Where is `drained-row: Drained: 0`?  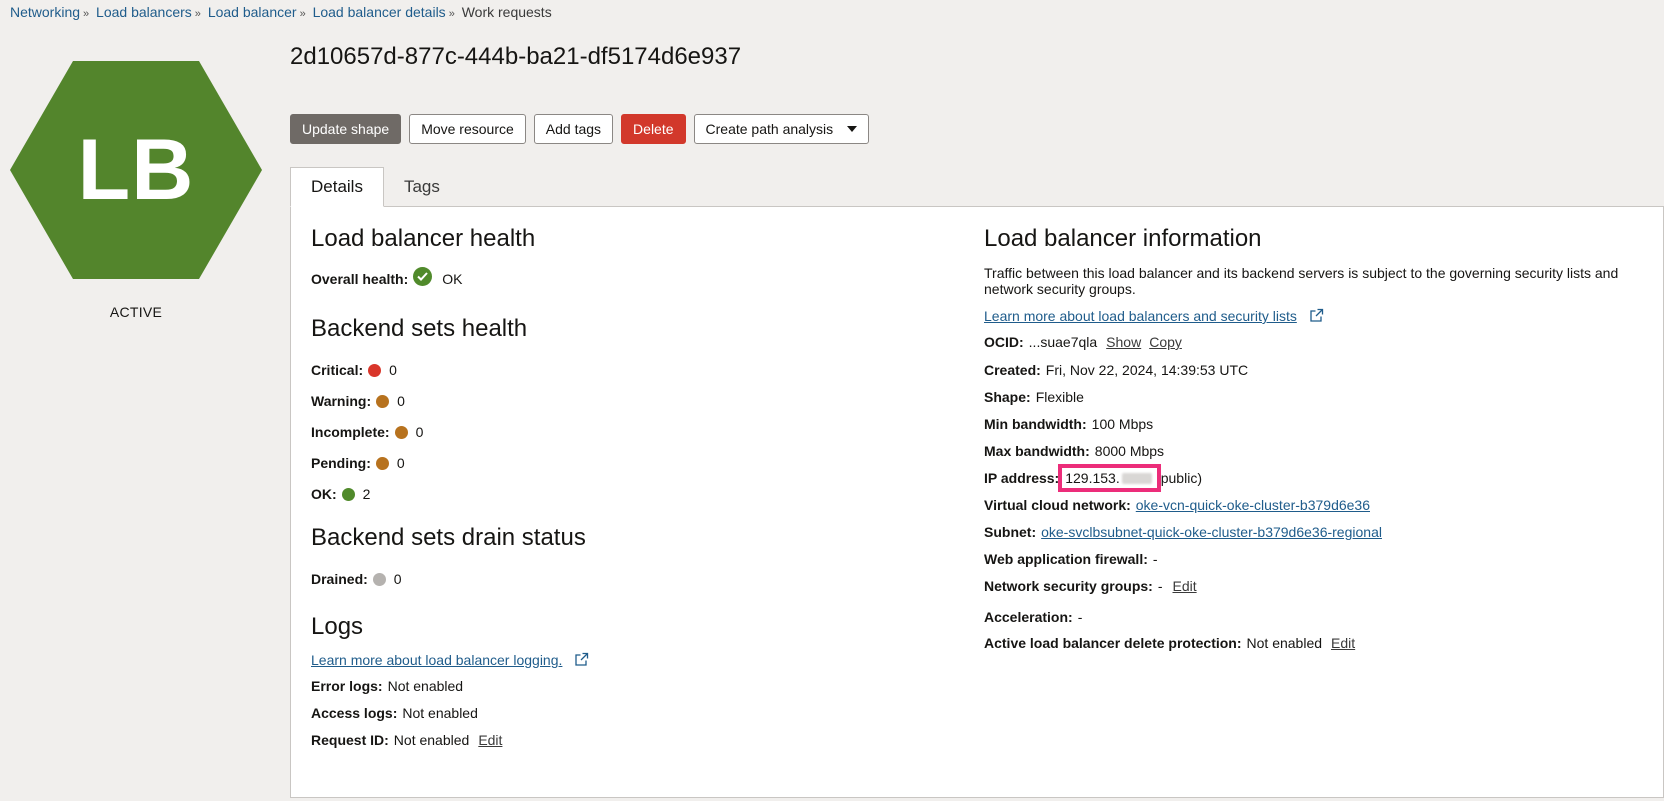
drained-row: Drained: 0 is located at coordinates (356, 579).